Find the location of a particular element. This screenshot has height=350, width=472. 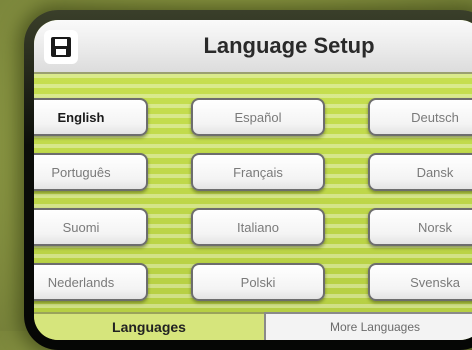

tab-bar: Languages More Languages is located at coordinates (253, 326).